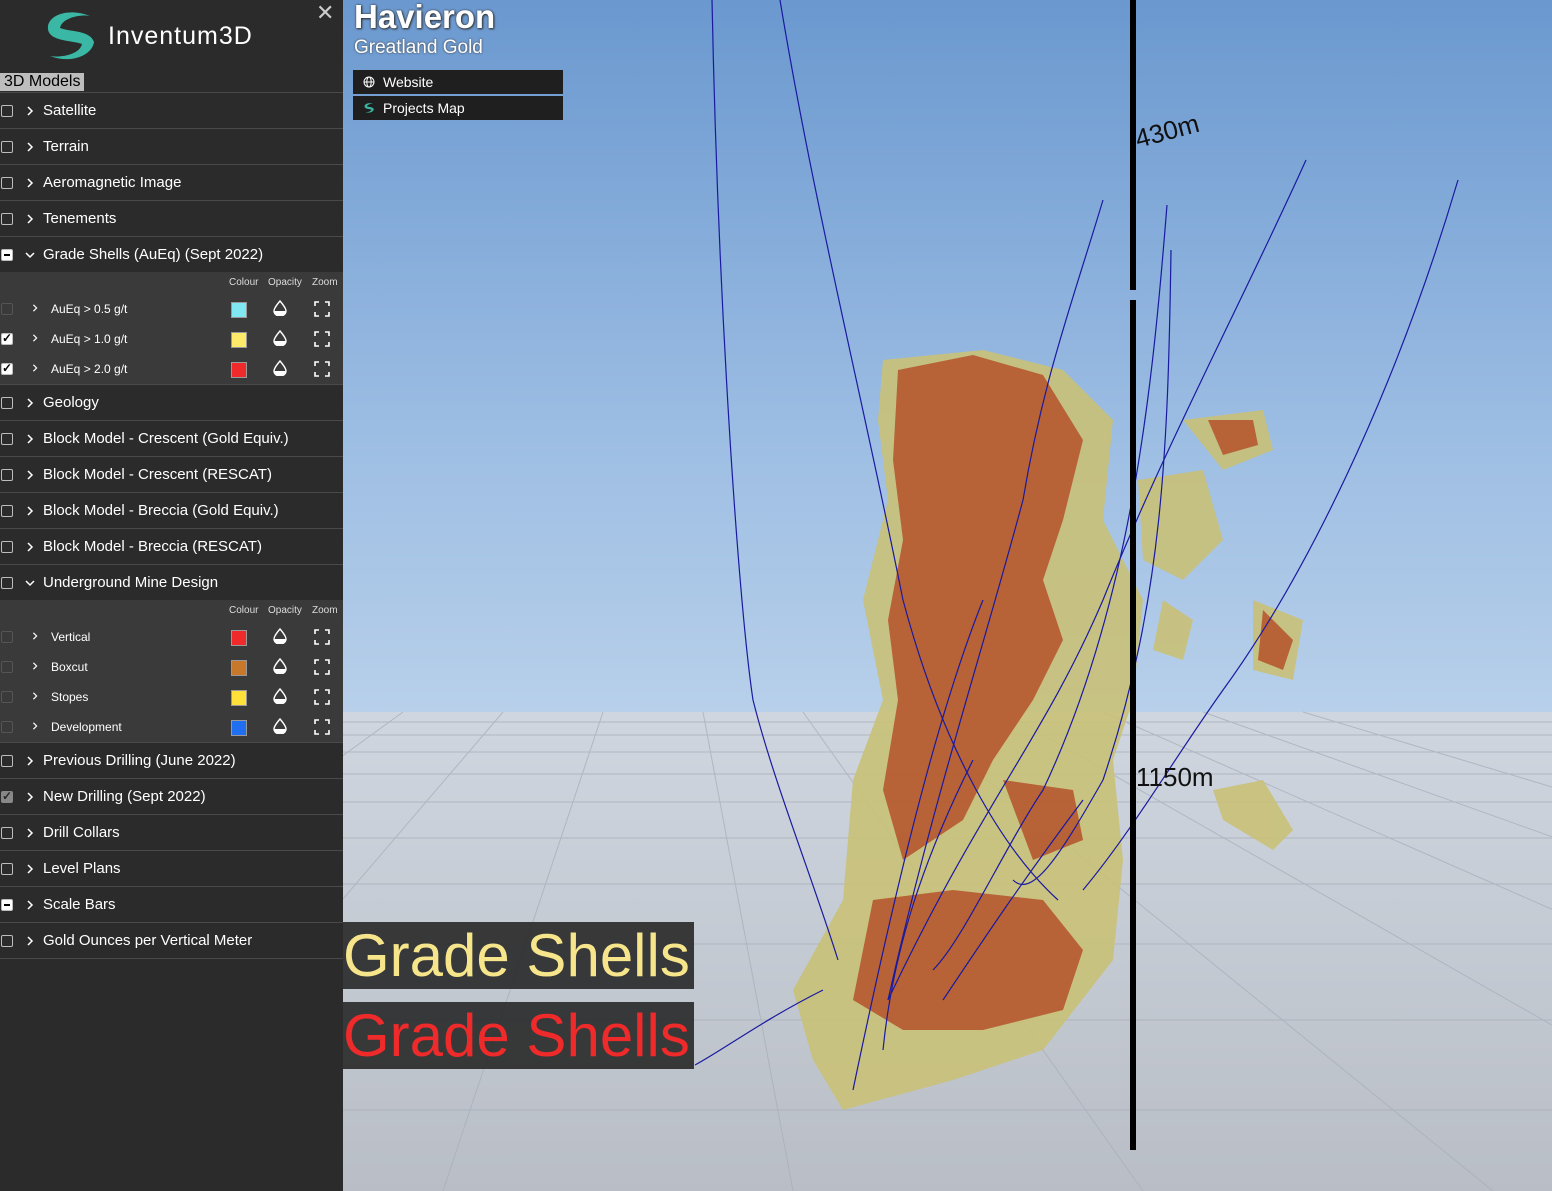 The image size is (1552, 1191). Describe the element at coordinates (171, 474) in the screenshot. I see `layer-block-model-crescent-rescat: Block Model - Crescent (RESCAT)` at that location.